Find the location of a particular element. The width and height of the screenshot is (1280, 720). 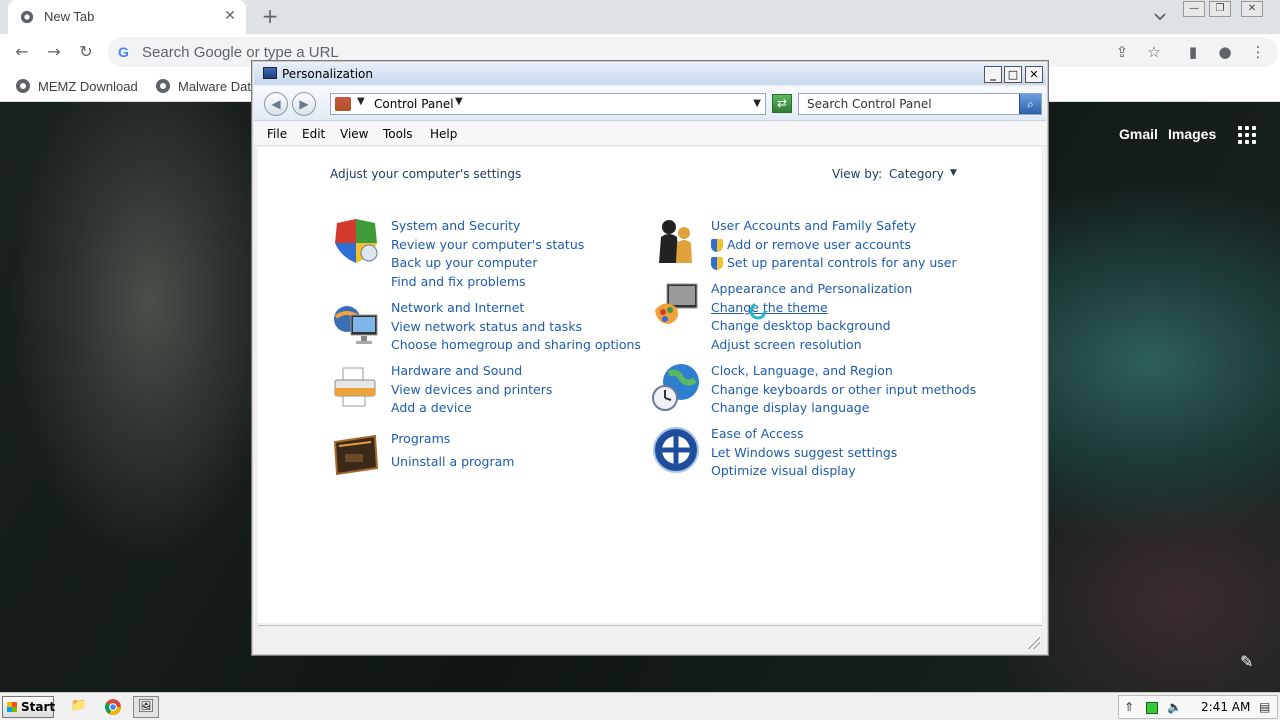

category-link: Find and fix problems is located at coordinates (487, 282).